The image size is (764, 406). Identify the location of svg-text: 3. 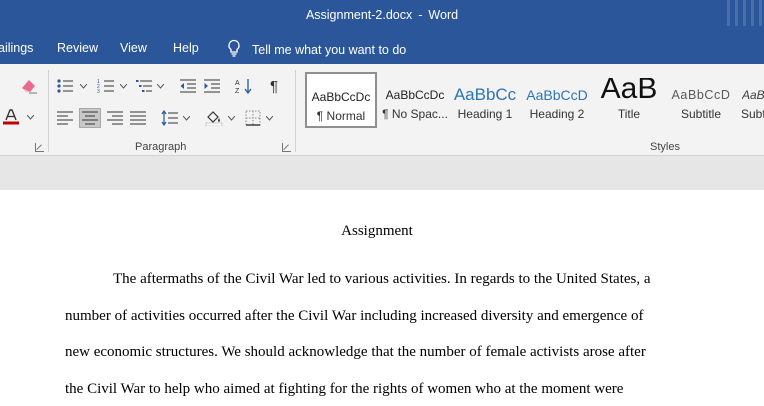
(98, 91).